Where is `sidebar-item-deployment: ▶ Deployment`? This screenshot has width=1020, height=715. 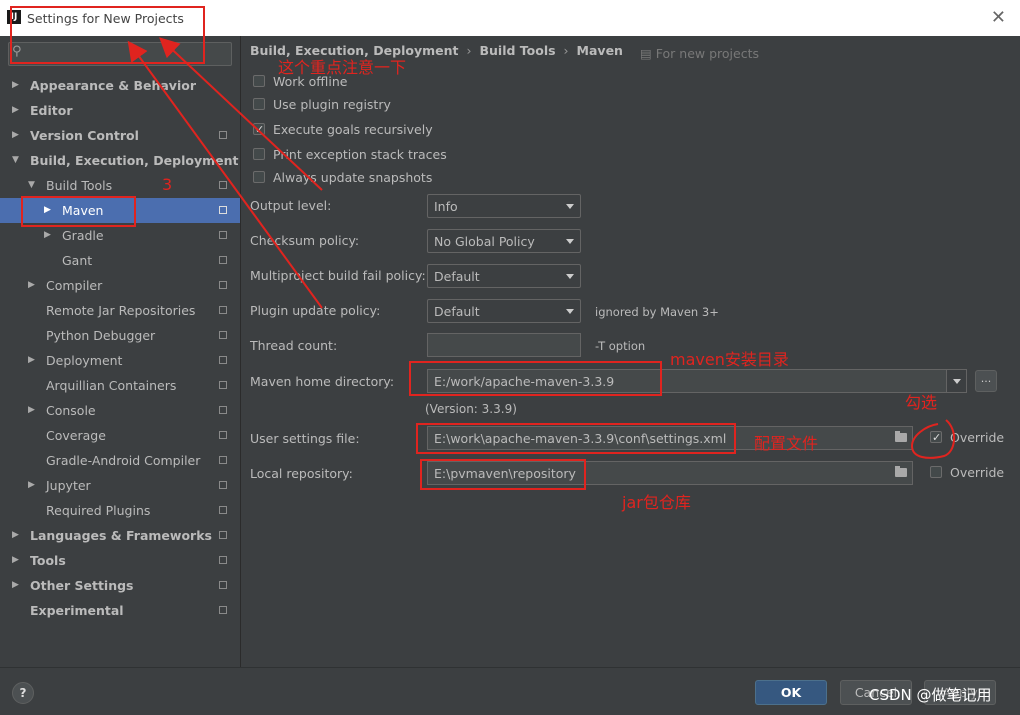 sidebar-item-deployment: ▶ Deployment is located at coordinates (120, 360).